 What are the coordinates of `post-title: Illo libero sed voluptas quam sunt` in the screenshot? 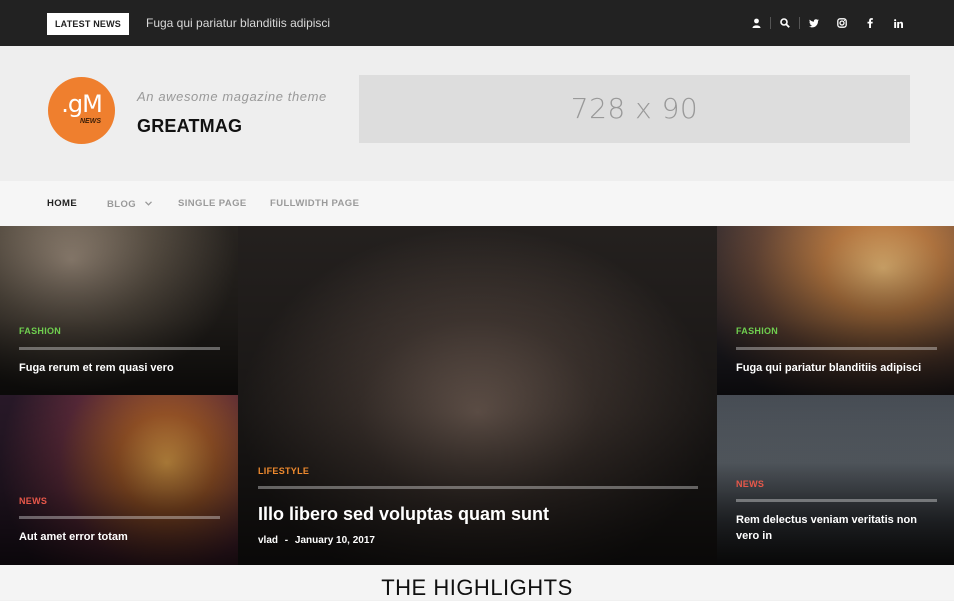 It's located at (478, 514).